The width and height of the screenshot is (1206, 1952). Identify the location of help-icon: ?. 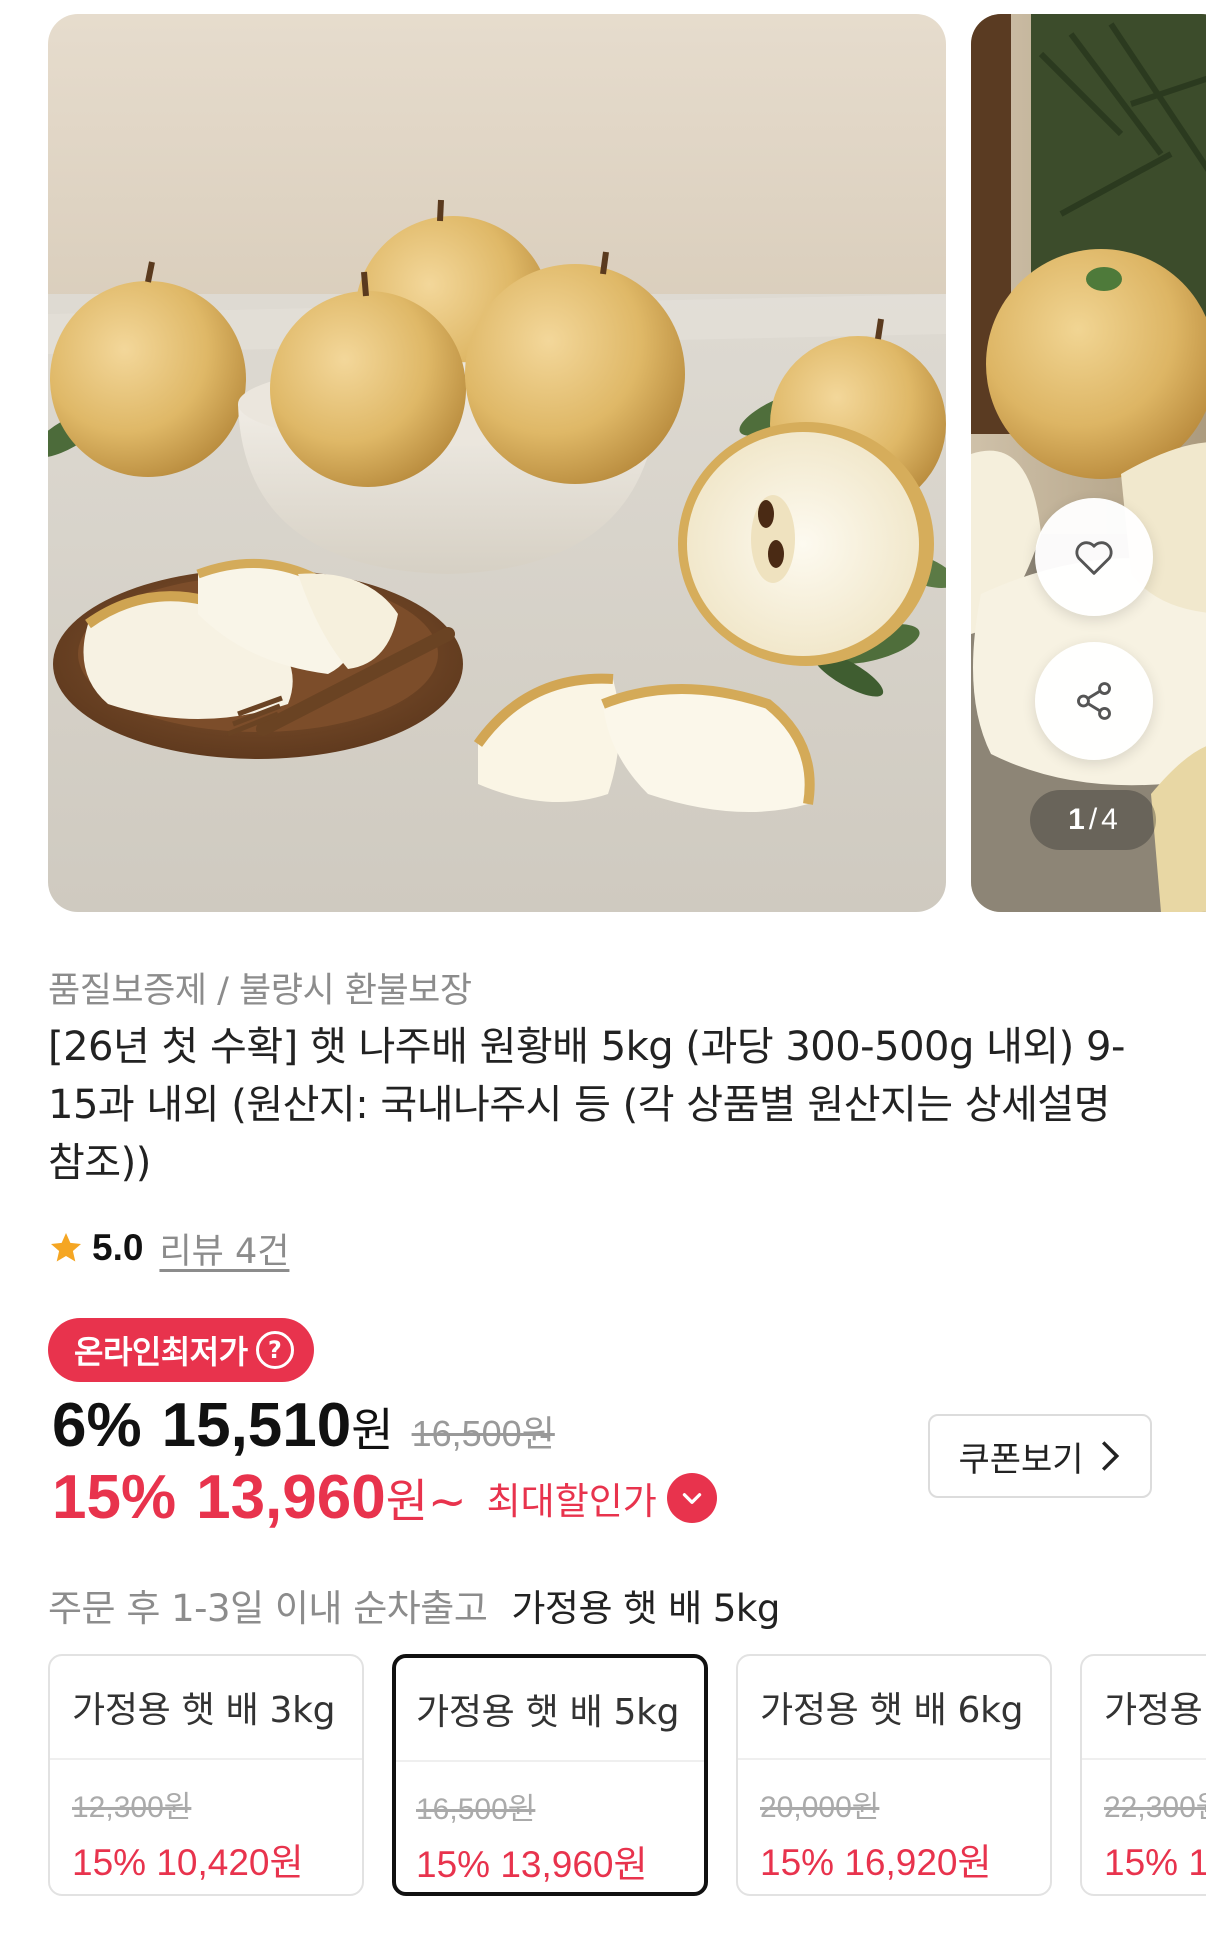
(274, 1350).